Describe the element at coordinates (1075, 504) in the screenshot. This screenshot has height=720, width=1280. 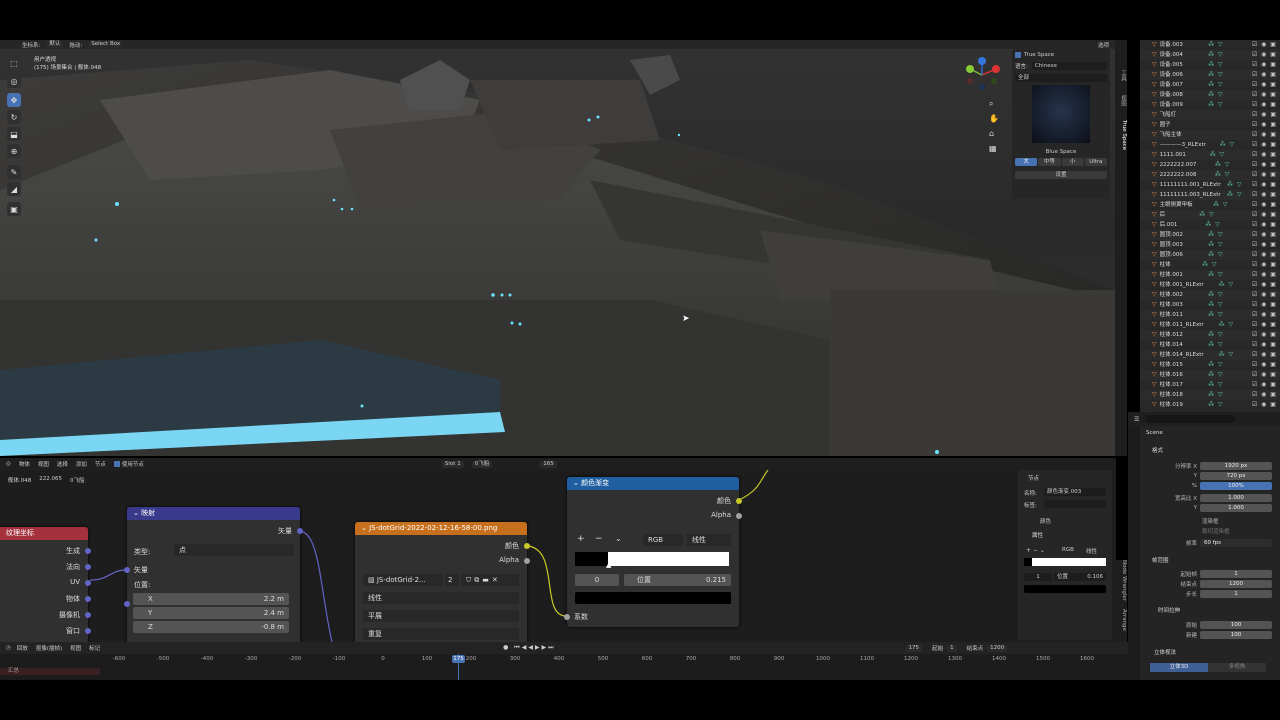
I see `node-tag-field` at that location.